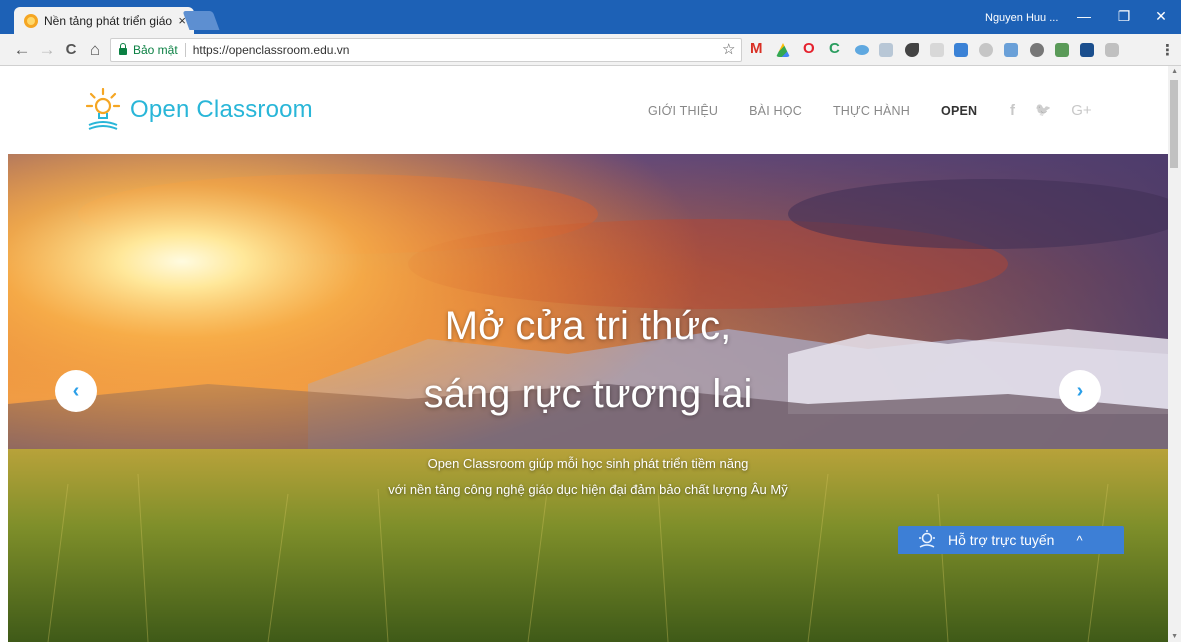 This screenshot has height=642, width=1181. I want to click on online-support-widget: Hỗ trợ trực tuyến ^, so click(1011, 540).